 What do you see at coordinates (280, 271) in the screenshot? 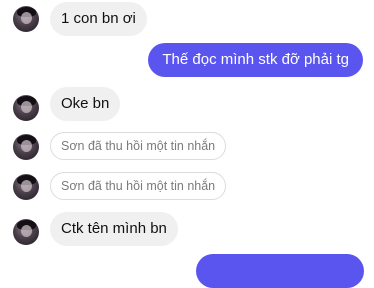
I see `outgoing-message-partial` at bounding box center [280, 271].